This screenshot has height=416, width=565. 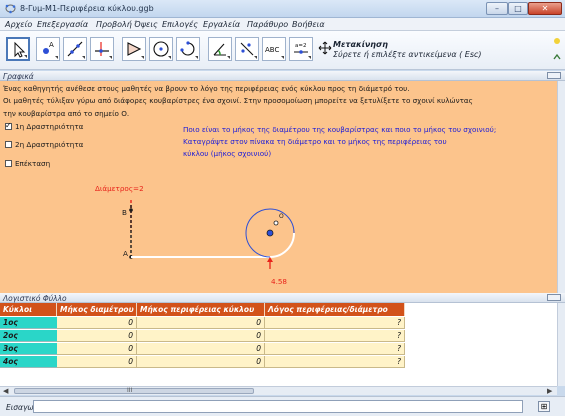 What do you see at coordinates (247, 49) in the screenshot?
I see `reflect-tool-button` at bounding box center [247, 49].